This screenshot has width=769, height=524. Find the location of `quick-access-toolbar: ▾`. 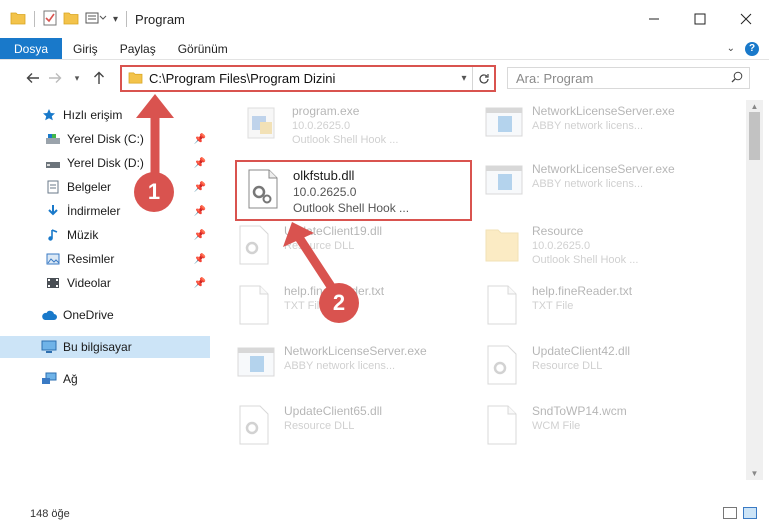

quick-access-toolbar: ▾ is located at coordinates (64, 19).